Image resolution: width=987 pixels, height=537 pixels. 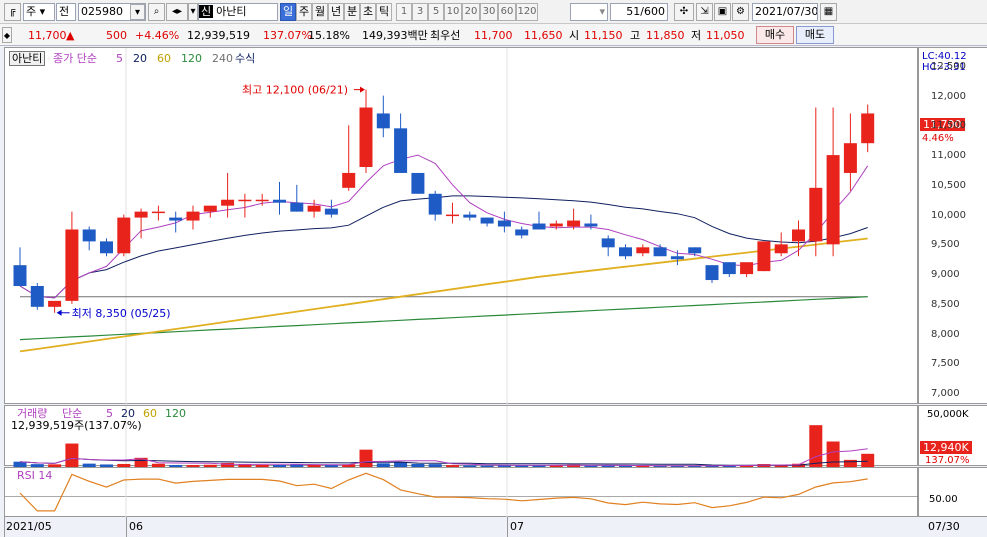 What do you see at coordinates (828, 12) in the screenshot?
I see `calendar-icon: ▦` at bounding box center [828, 12].